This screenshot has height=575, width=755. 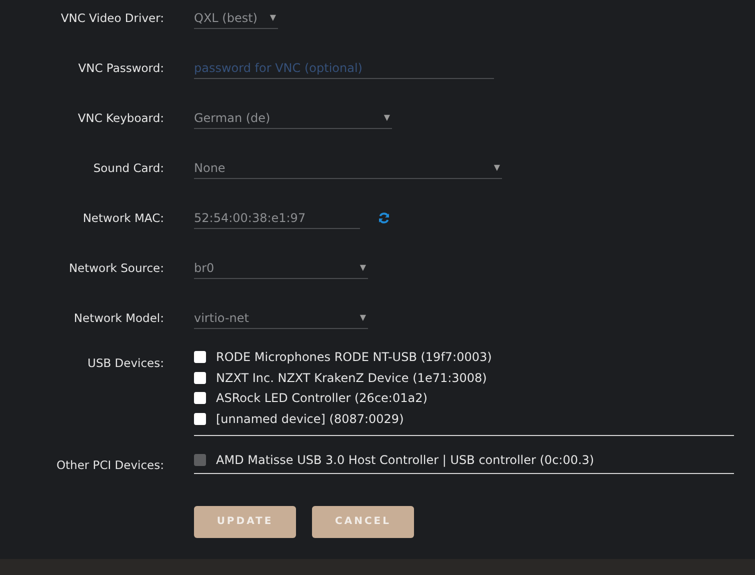 I want to click on field-label: Network Model:, so click(x=118, y=318).